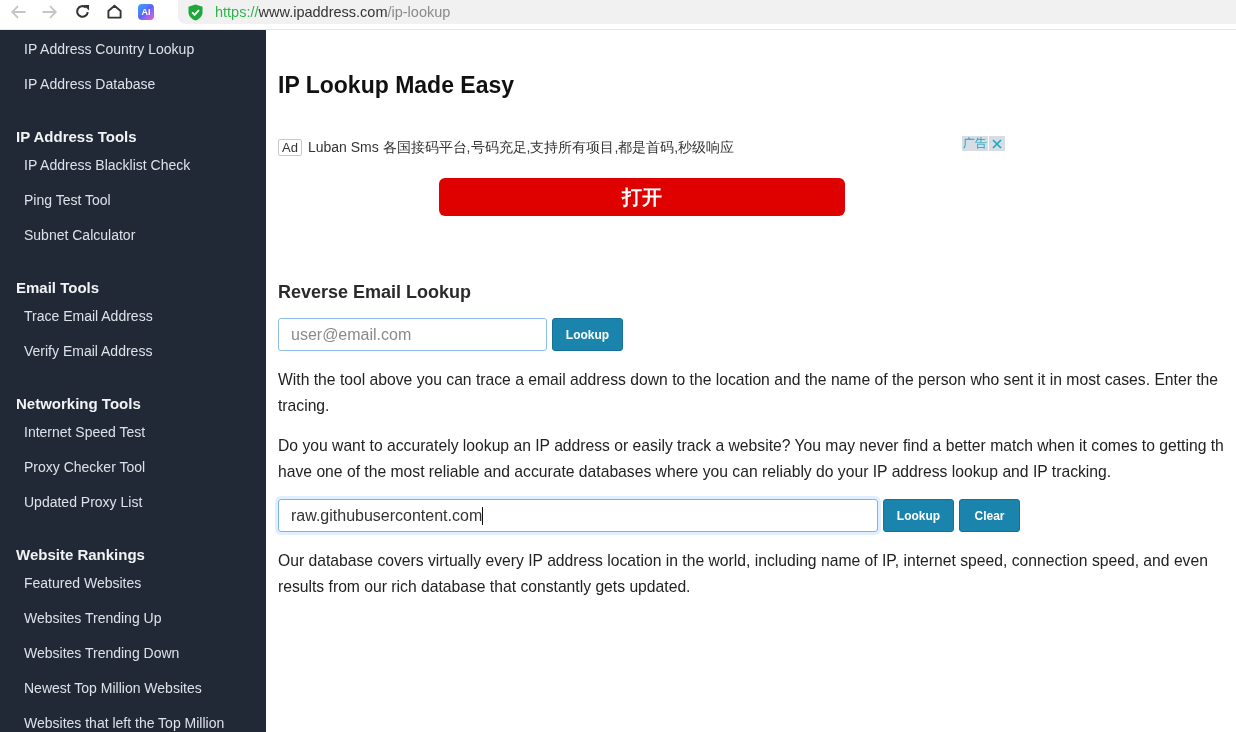  Describe the element at coordinates (76, 137) in the screenshot. I see `sidebar-heading: IP Address Tools` at that location.